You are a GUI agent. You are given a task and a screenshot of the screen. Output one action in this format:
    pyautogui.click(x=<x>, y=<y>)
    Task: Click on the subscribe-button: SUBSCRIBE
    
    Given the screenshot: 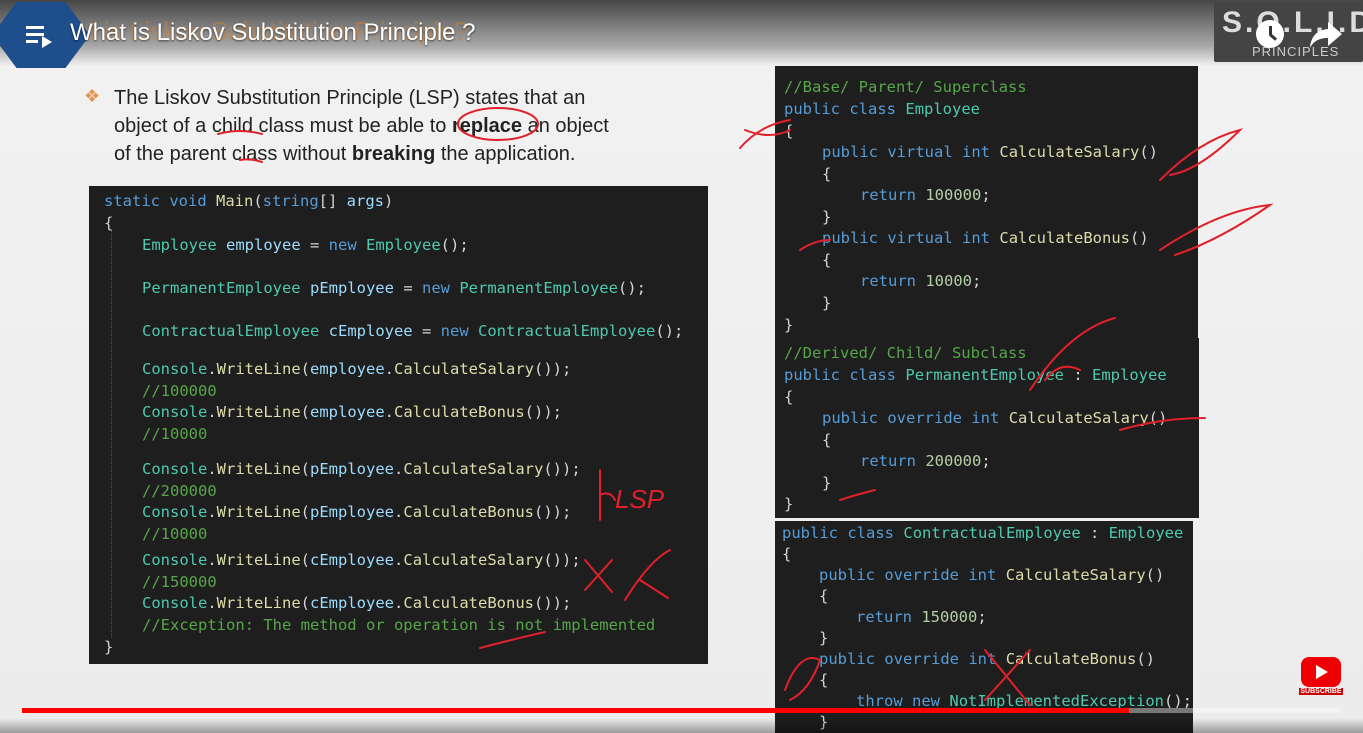 What is the action you would take?
    pyautogui.click(x=1321, y=678)
    